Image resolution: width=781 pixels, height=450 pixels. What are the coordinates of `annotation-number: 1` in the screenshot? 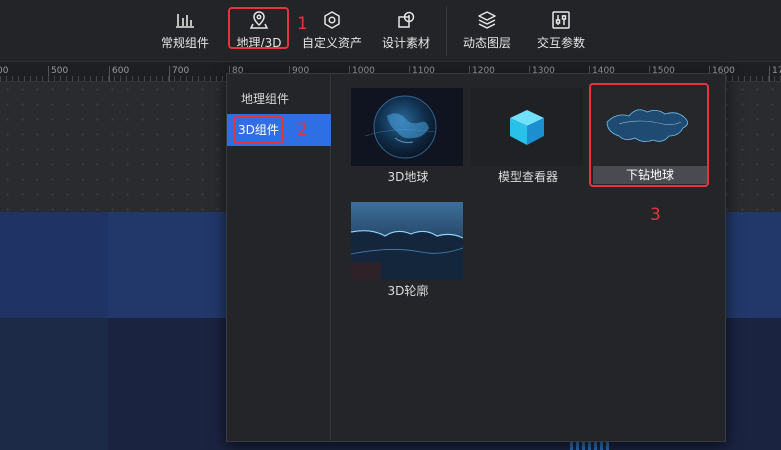 It's located at (302, 24).